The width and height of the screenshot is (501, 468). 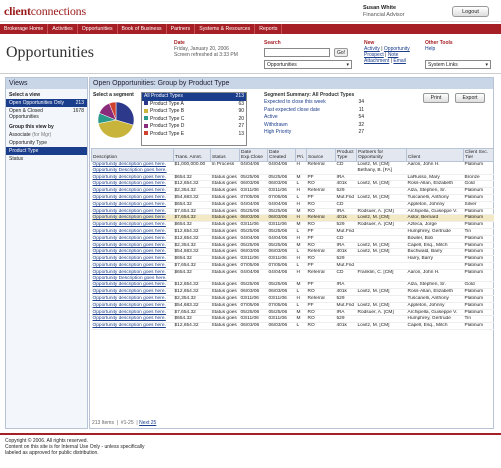 What do you see at coordinates (194, 127) in the screenshot?
I see `segment-d: Product Type D 27` at bounding box center [194, 127].